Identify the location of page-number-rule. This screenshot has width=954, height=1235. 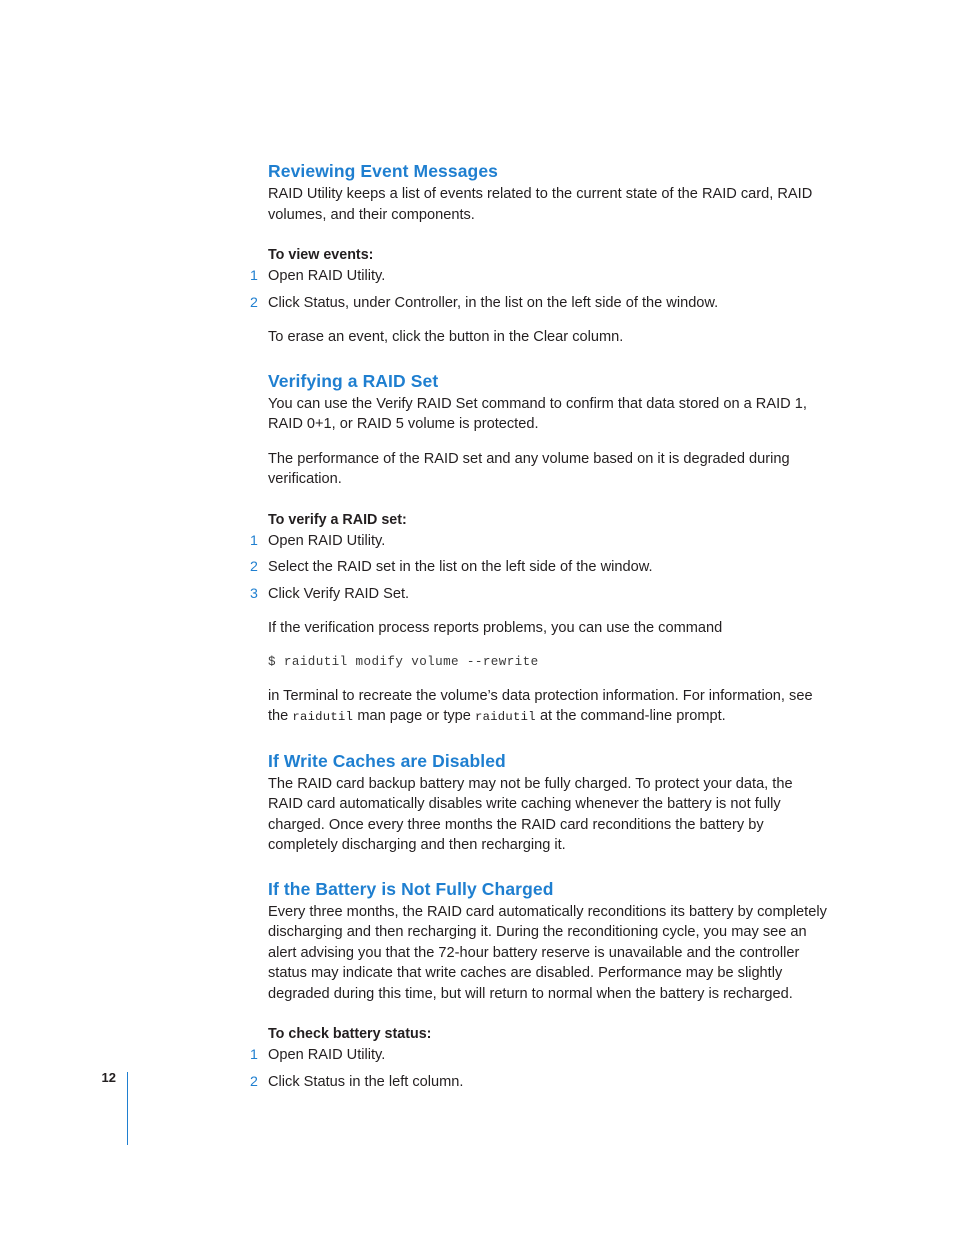
(128, 1108).